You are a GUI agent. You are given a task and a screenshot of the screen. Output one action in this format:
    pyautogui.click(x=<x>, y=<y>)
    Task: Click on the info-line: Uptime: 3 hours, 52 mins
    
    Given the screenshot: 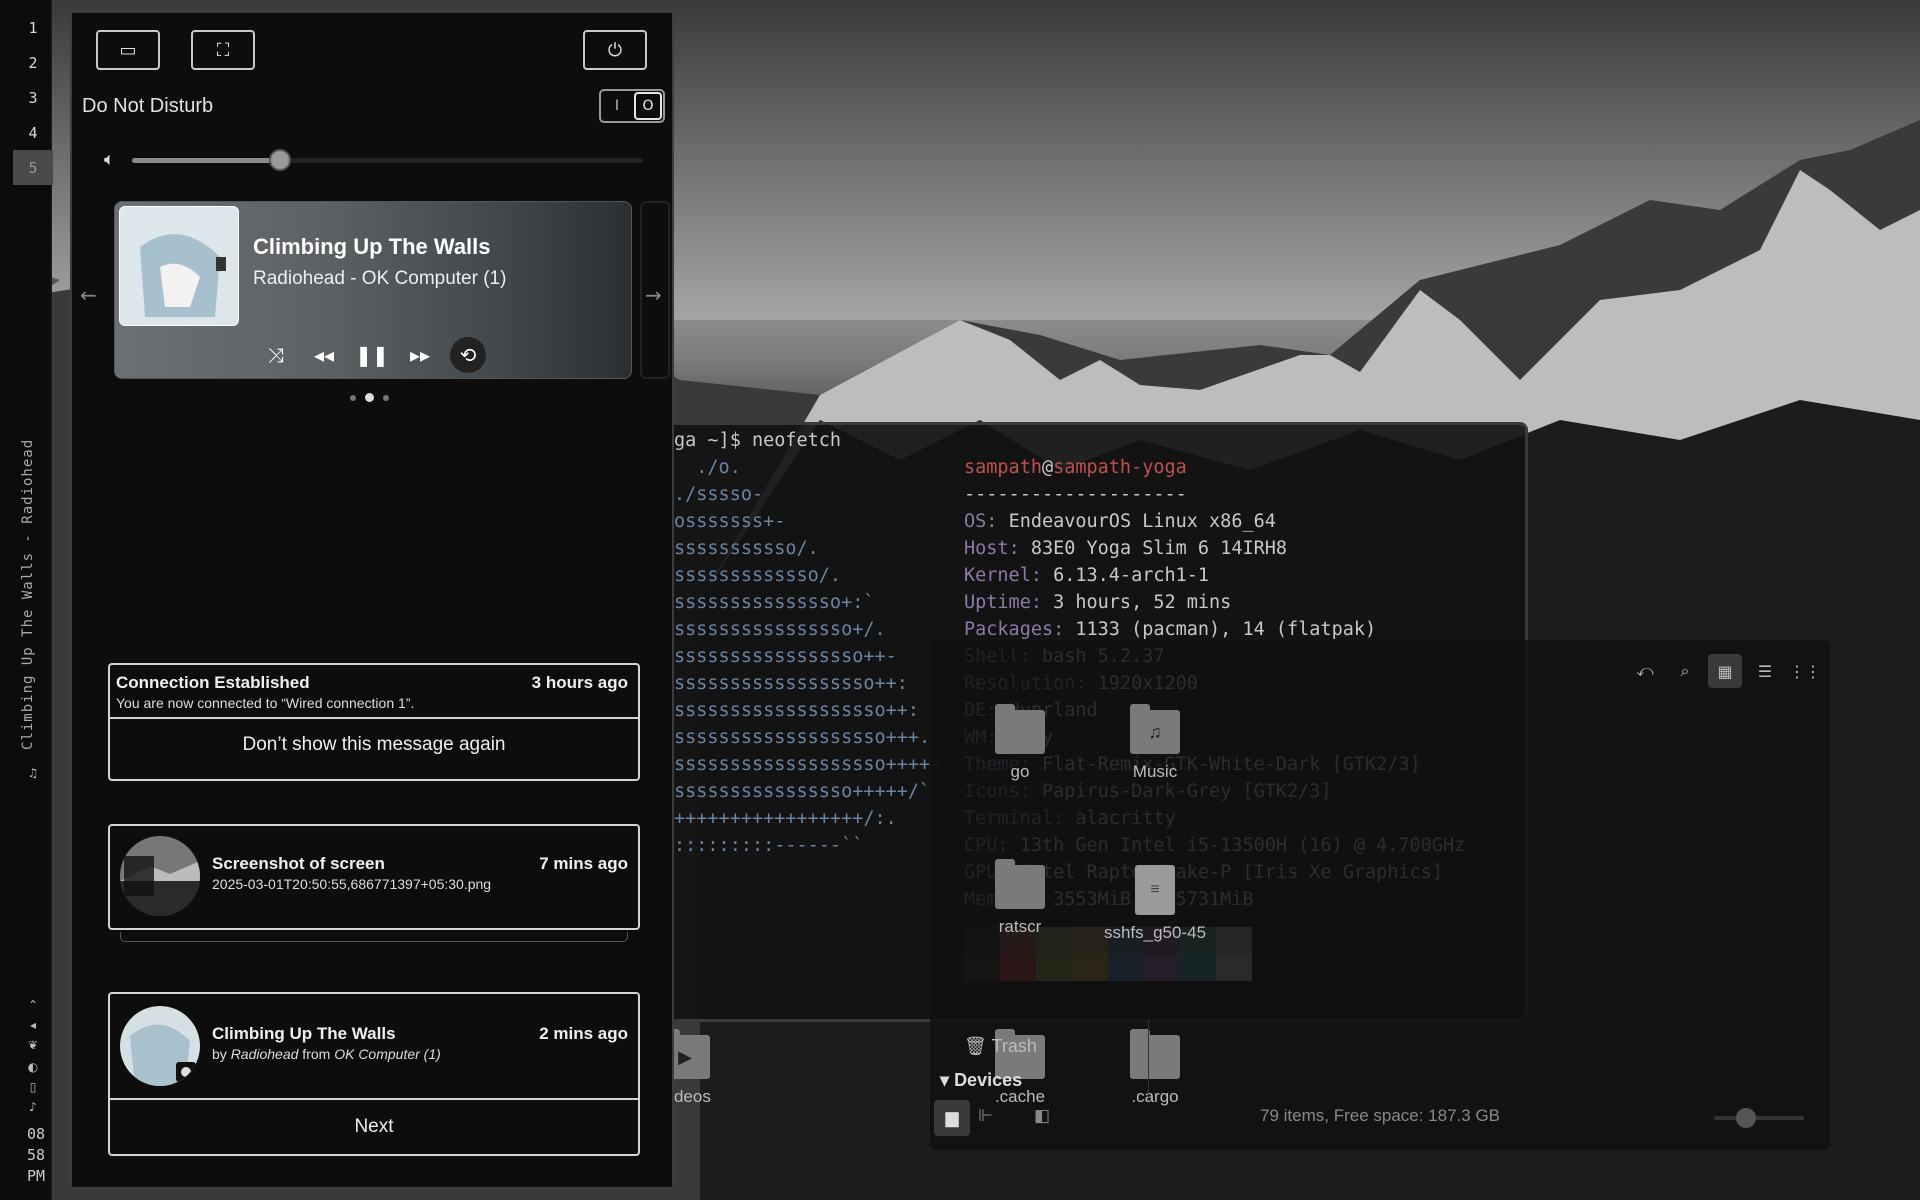 What is the action you would take?
    pyautogui.click(x=1098, y=602)
    